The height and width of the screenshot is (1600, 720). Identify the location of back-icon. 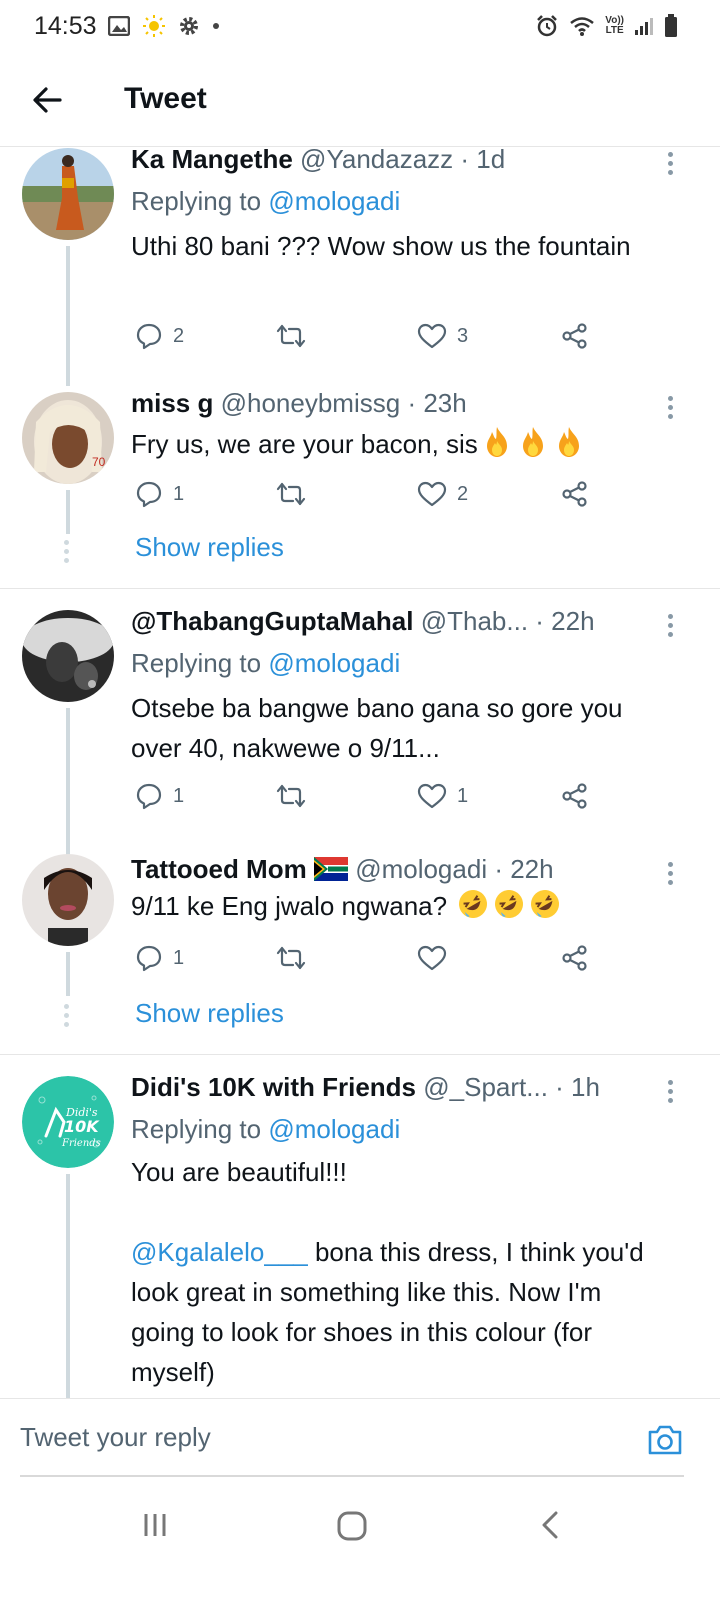
(551, 1527).